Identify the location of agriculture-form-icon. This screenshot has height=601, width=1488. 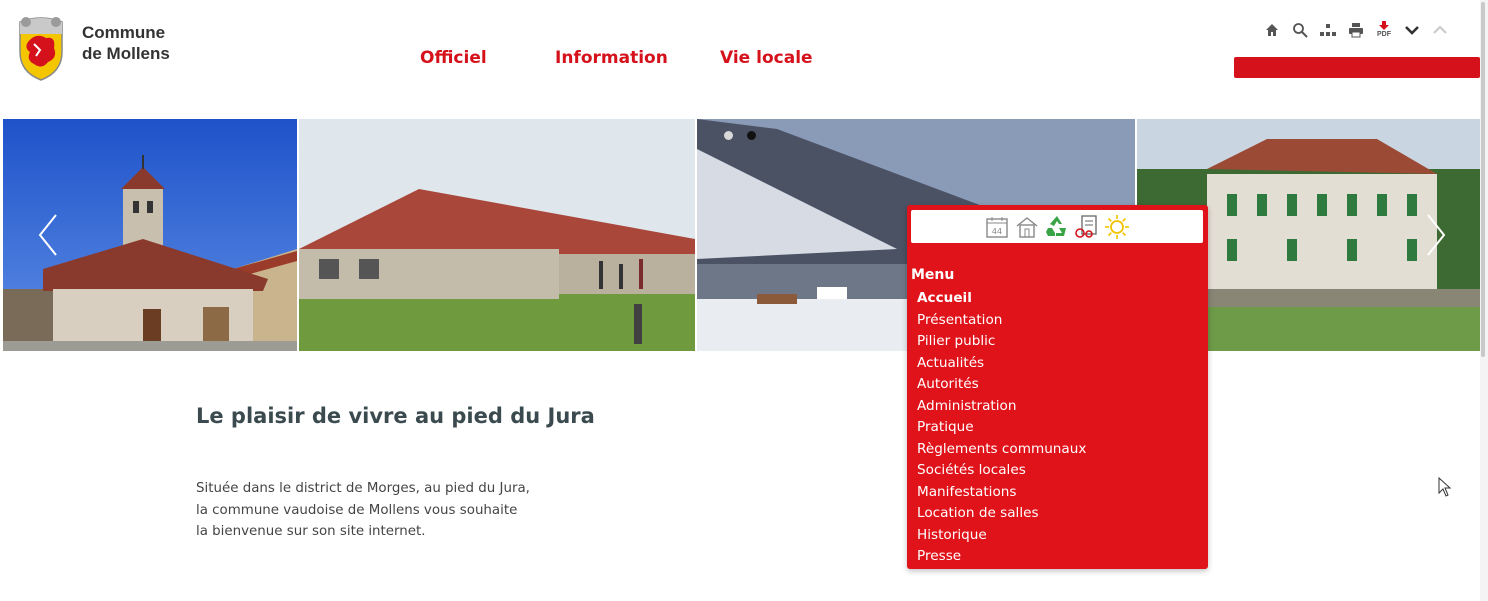
(1087, 227).